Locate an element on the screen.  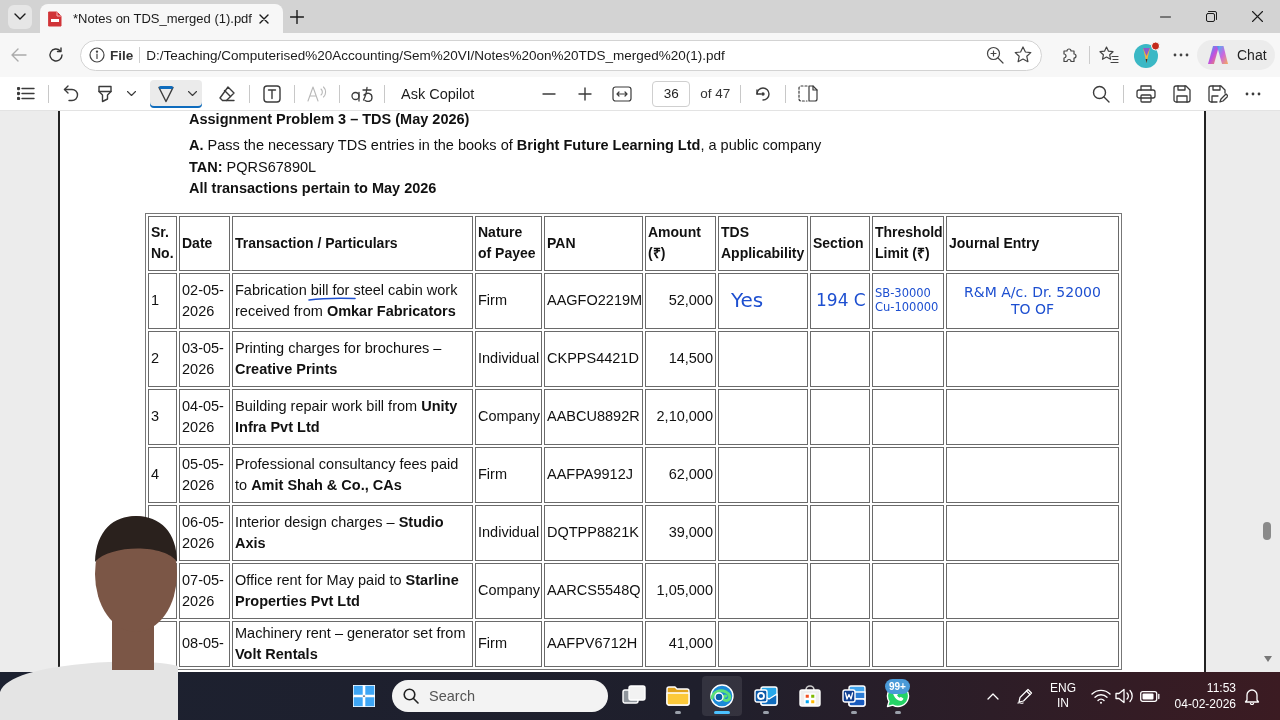
search-icon is located at coordinates (411, 696).